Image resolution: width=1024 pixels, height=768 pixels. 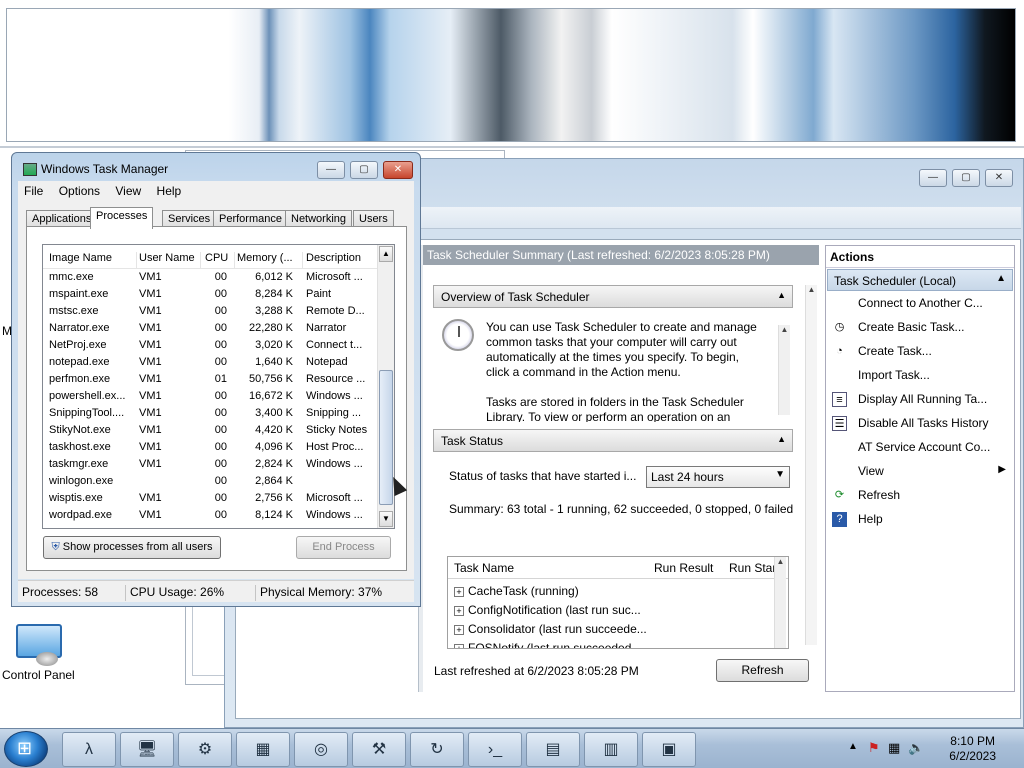 I want to click on scroll-up-icon: ▲, so click(x=386, y=254).